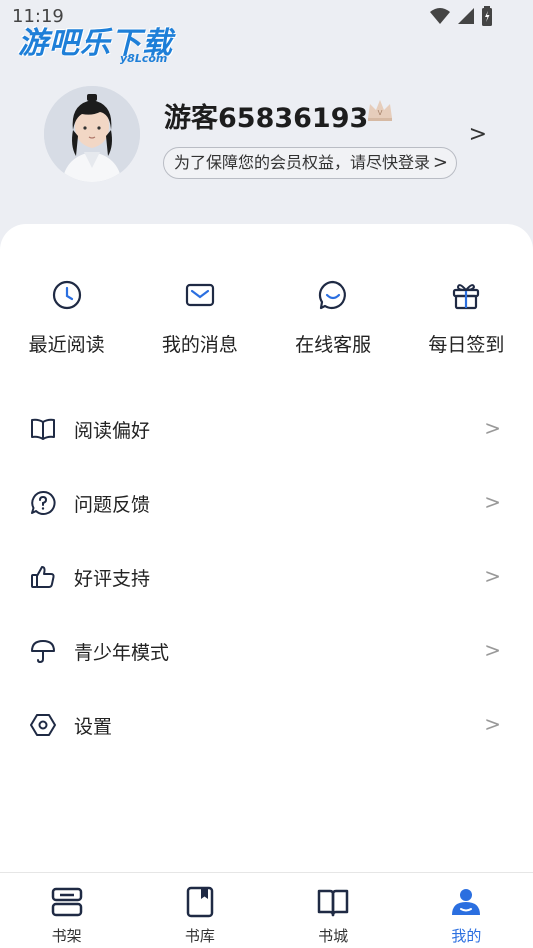  Describe the element at coordinates (466, 902) in the screenshot. I see `person-icon` at that location.